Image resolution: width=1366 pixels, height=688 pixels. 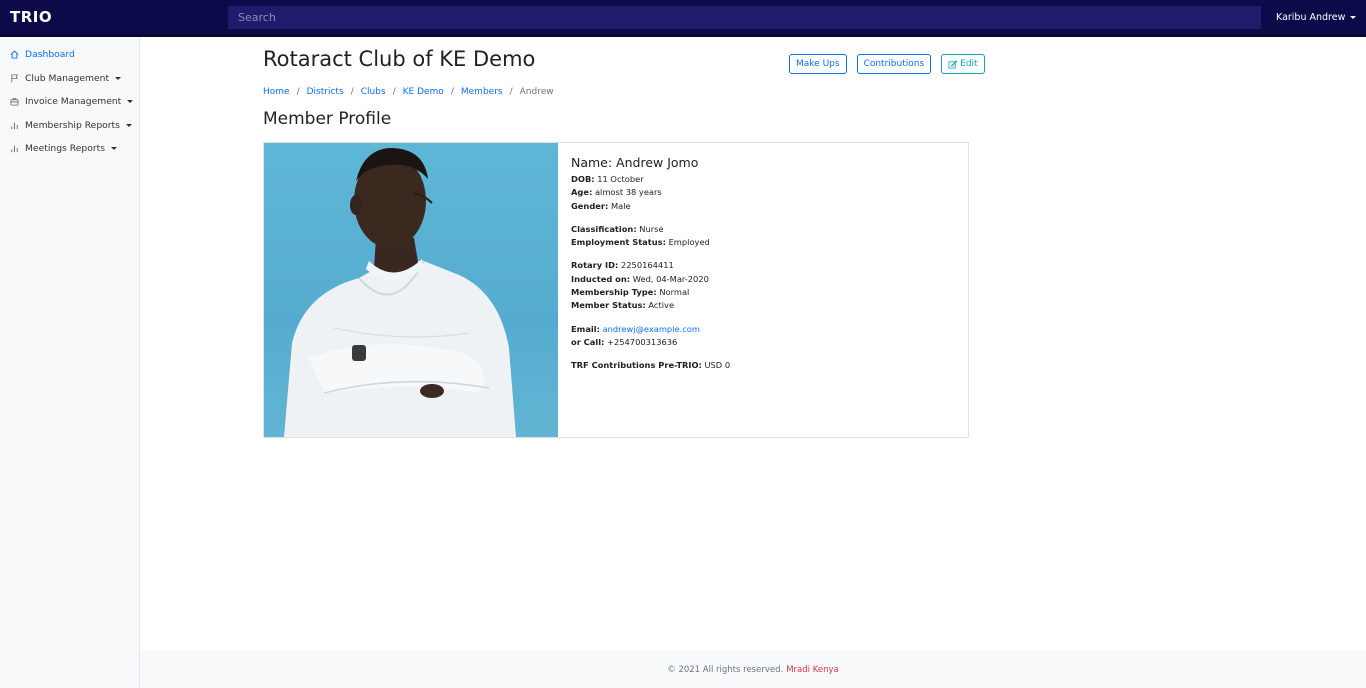 I want to click on search-input, so click(x=744, y=17).